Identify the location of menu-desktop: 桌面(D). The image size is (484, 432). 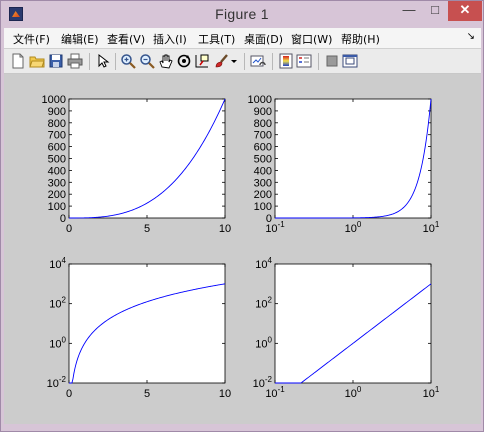
(263, 39).